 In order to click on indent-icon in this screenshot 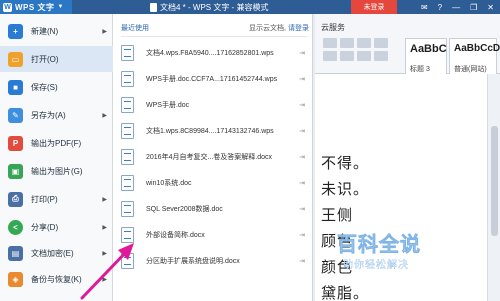, I will do `click(347, 56)`.